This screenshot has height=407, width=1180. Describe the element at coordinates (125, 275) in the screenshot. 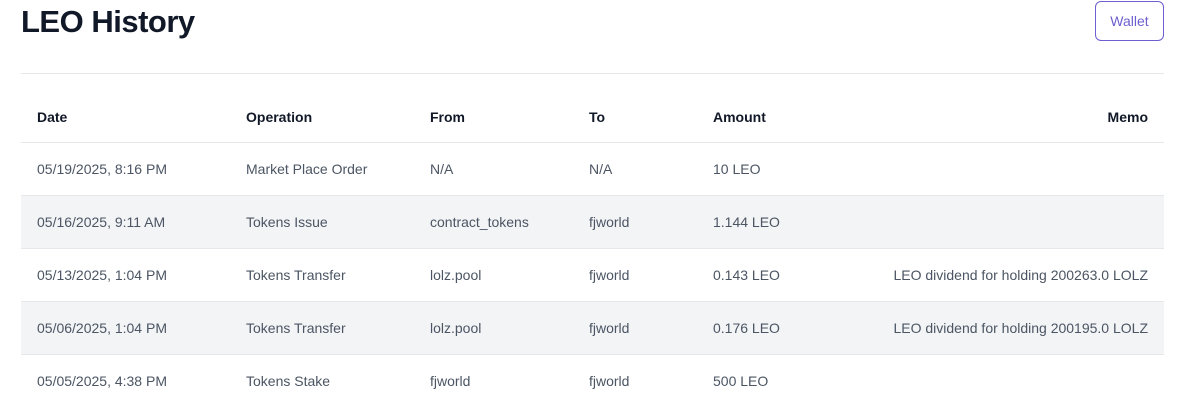

I see `cell-date: 05/13/2025, 1:04 PM` at that location.